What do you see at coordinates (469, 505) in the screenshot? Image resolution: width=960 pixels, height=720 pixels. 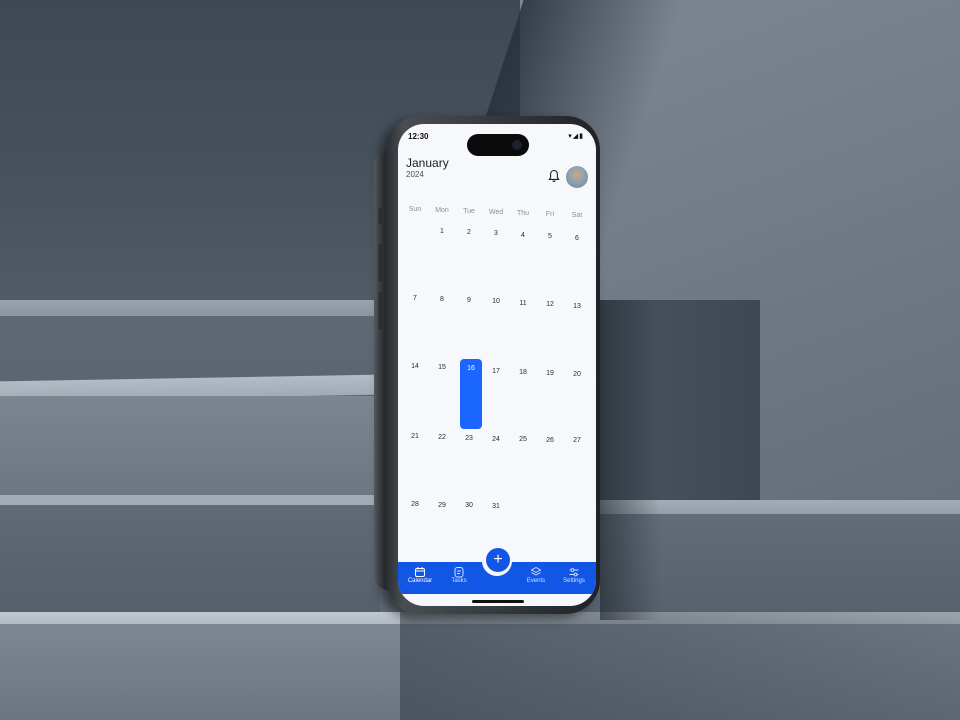 I see `day-cell: 30` at bounding box center [469, 505].